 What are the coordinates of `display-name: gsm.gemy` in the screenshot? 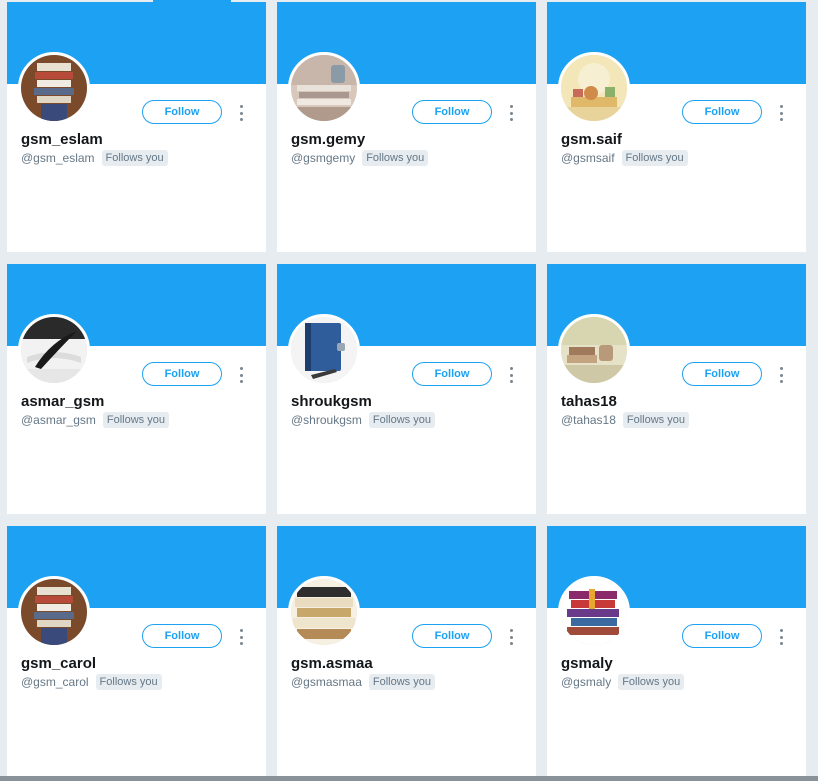 It's located at (328, 139).